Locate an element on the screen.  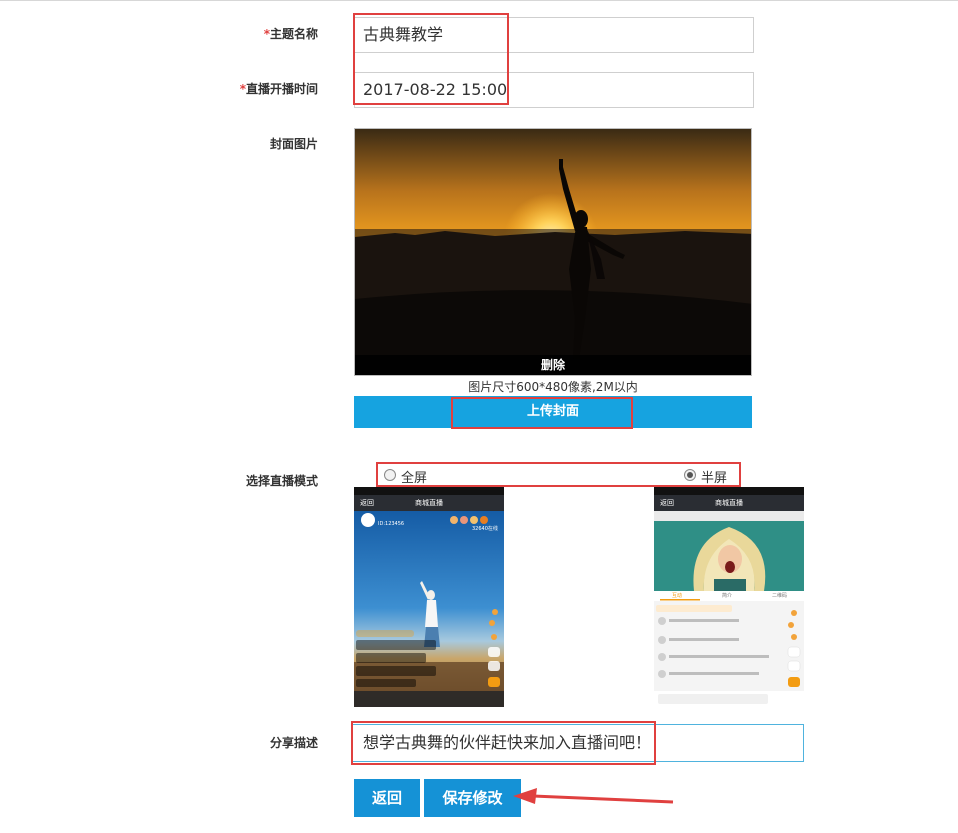
upload-cover-button: 上传封面 is located at coordinates (553, 412).